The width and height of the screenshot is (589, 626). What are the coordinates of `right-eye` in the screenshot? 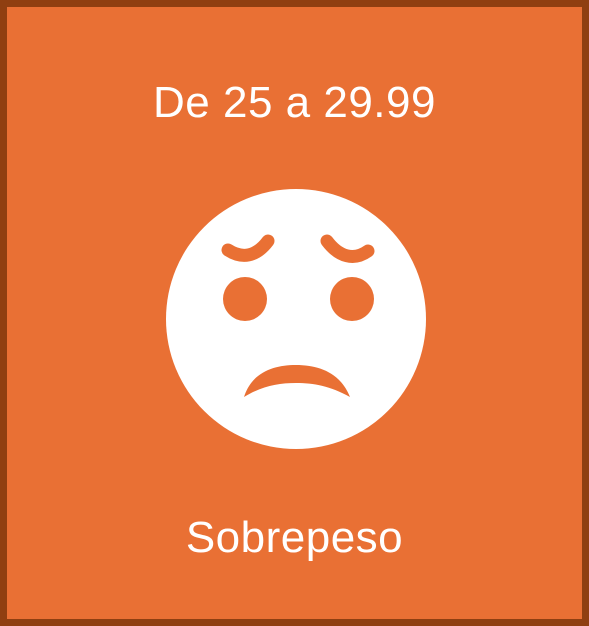 It's located at (352, 299).